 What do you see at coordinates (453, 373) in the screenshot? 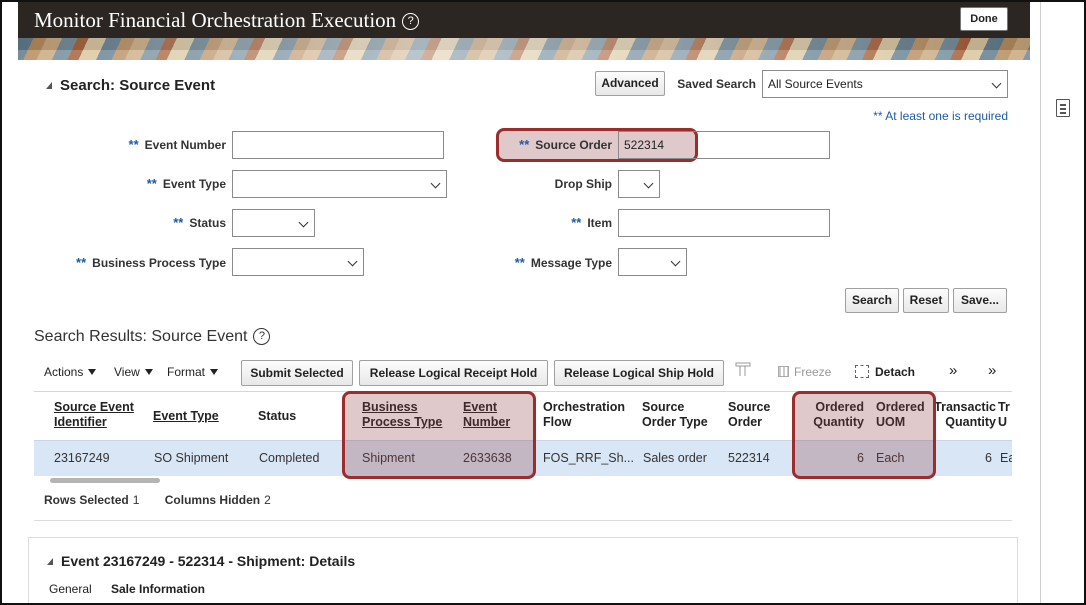
I see `release-logical-receipt-hold-button: Release Logical Receipt Hold` at bounding box center [453, 373].